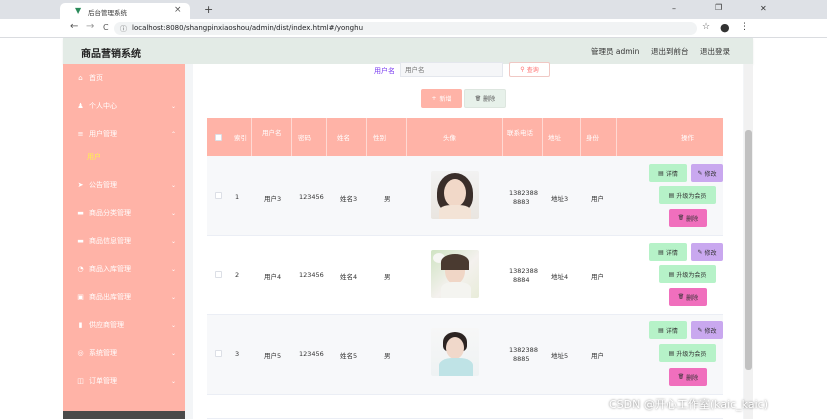 The width and height of the screenshot is (827, 419). I want to click on sidebar-item-category: ▬ 商品分类管理 ⌄, so click(124, 213).